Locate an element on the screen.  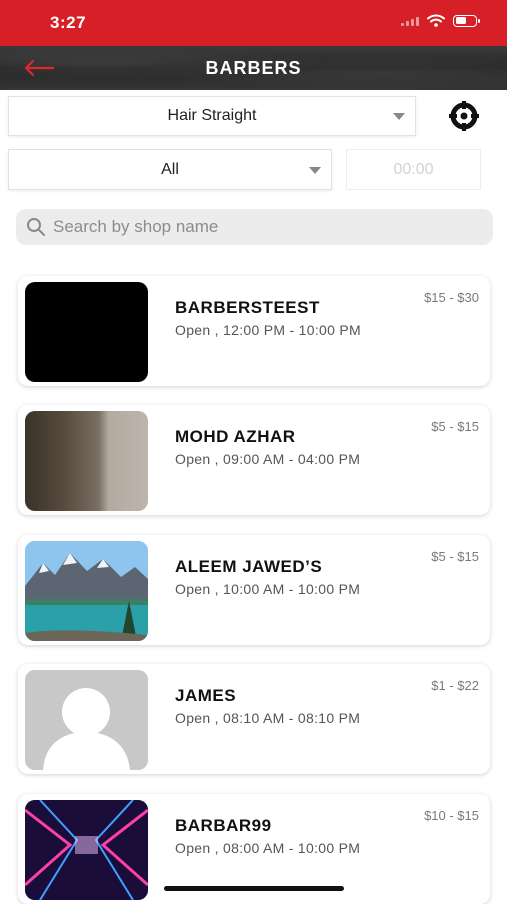
category-dropdown: All is located at coordinates (170, 169).